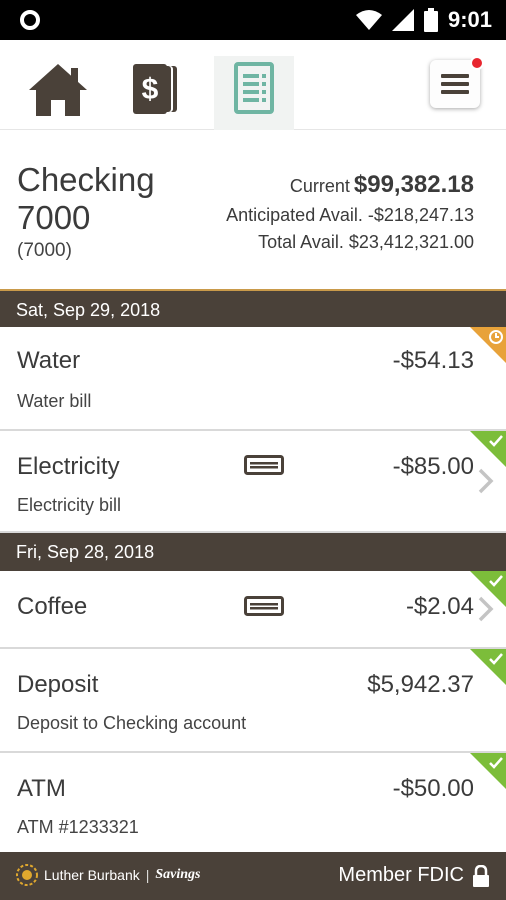 This screenshot has width=506, height=900. Describe the element at coordinates (54, 401) in the screenshot. I see `transaction-description: Water bill` at that location.